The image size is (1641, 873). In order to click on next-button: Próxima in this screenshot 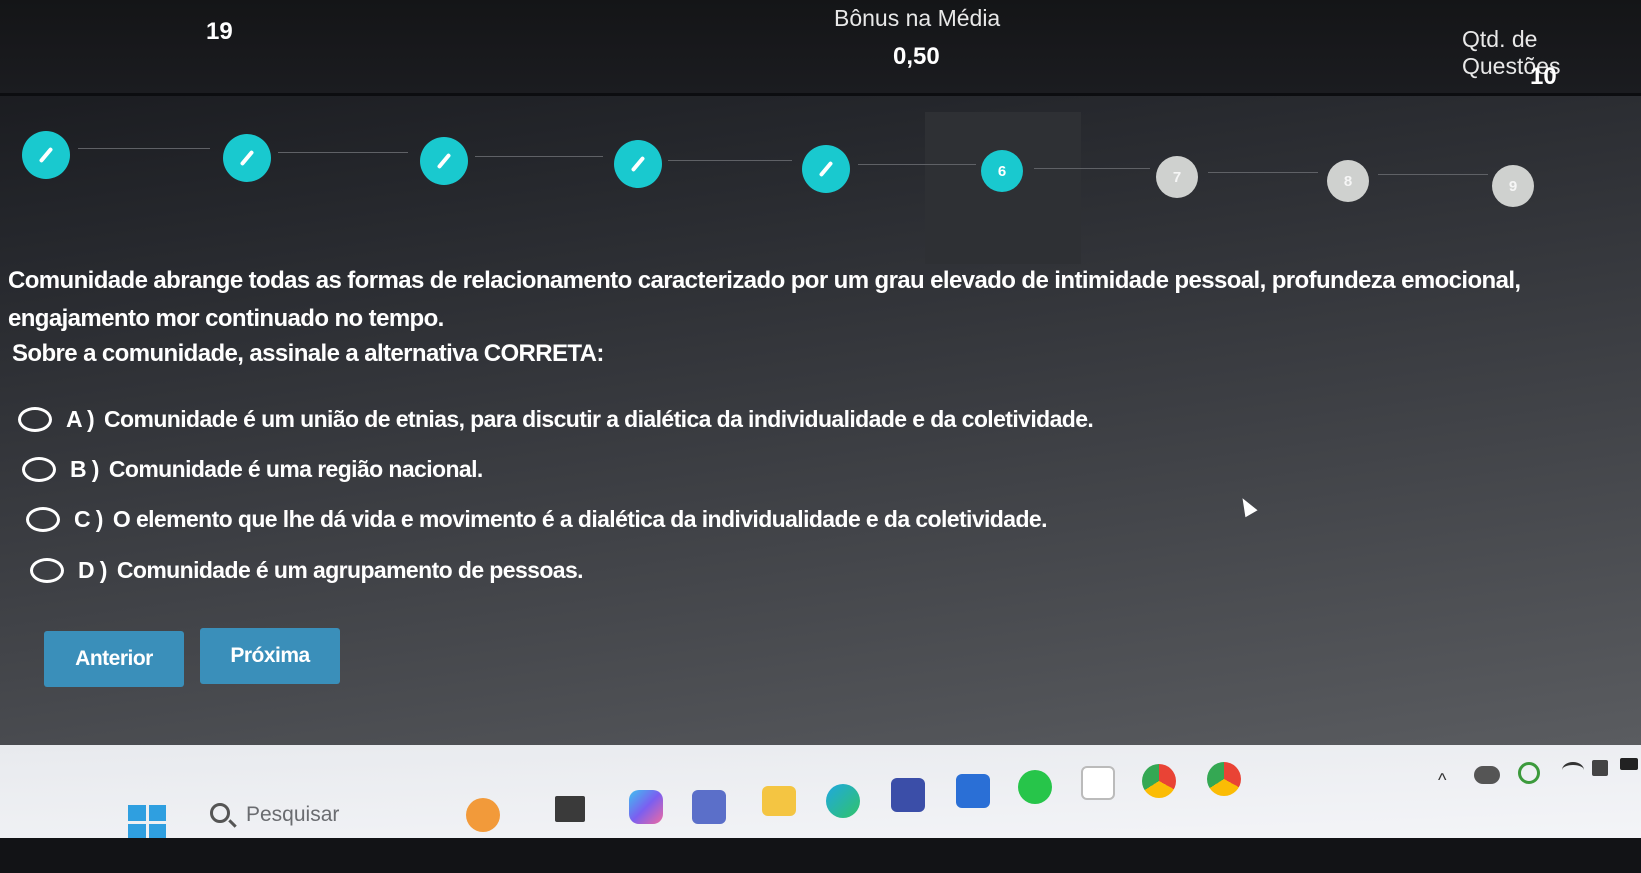, I will do `click(270, 656)`.